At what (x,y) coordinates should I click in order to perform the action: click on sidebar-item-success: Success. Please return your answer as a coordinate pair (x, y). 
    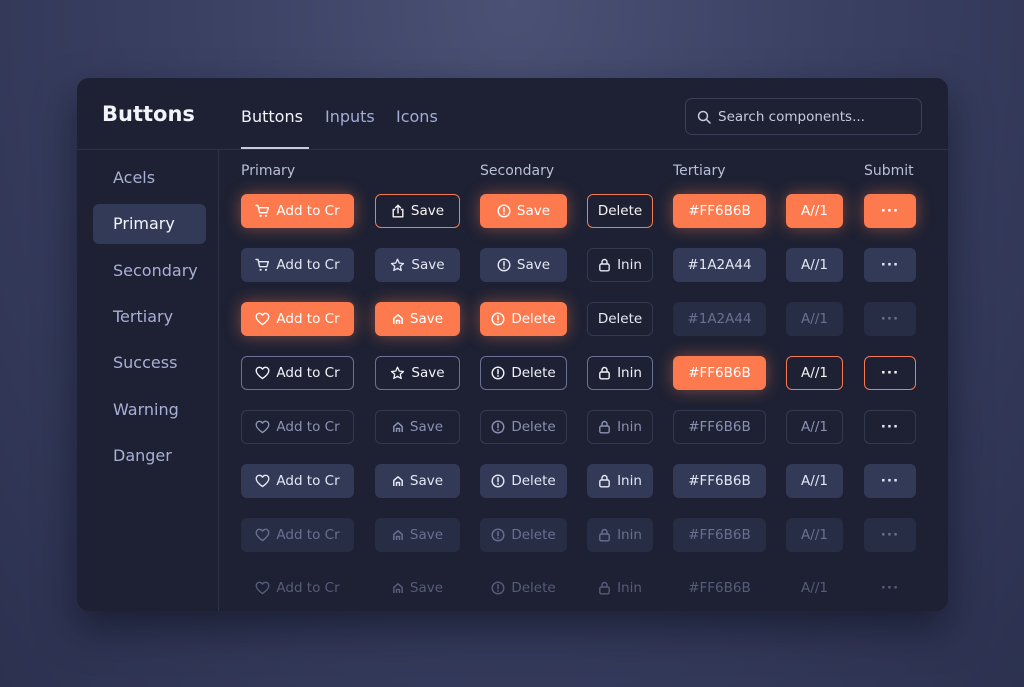
    Looking at the image, I should click on (149, 363).